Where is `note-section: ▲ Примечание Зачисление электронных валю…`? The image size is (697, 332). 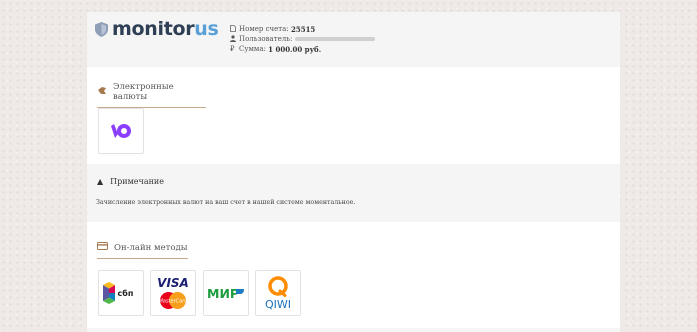 note-section: ▲ Примечание Зачисление электронных валю… is located at coordinates (353, 193).